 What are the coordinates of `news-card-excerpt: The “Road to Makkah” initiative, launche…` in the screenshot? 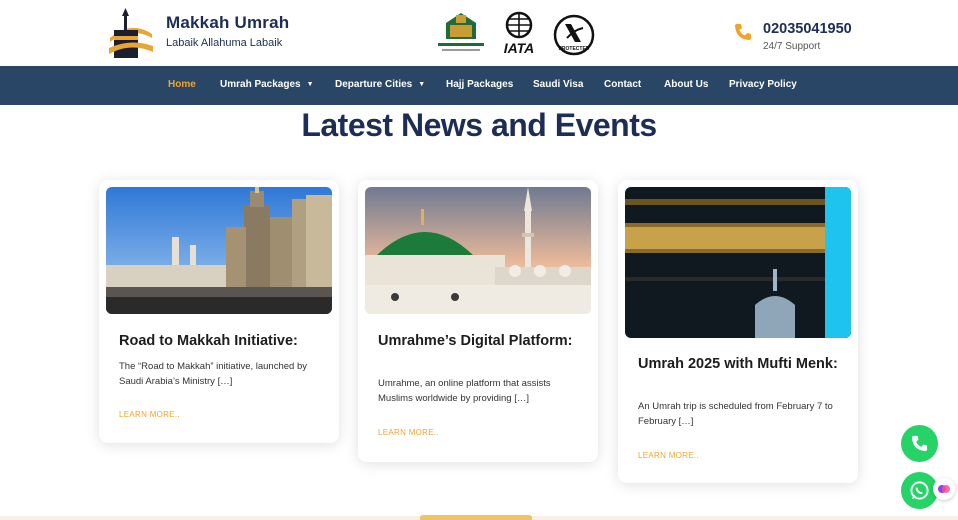 It's located at (213, 374).